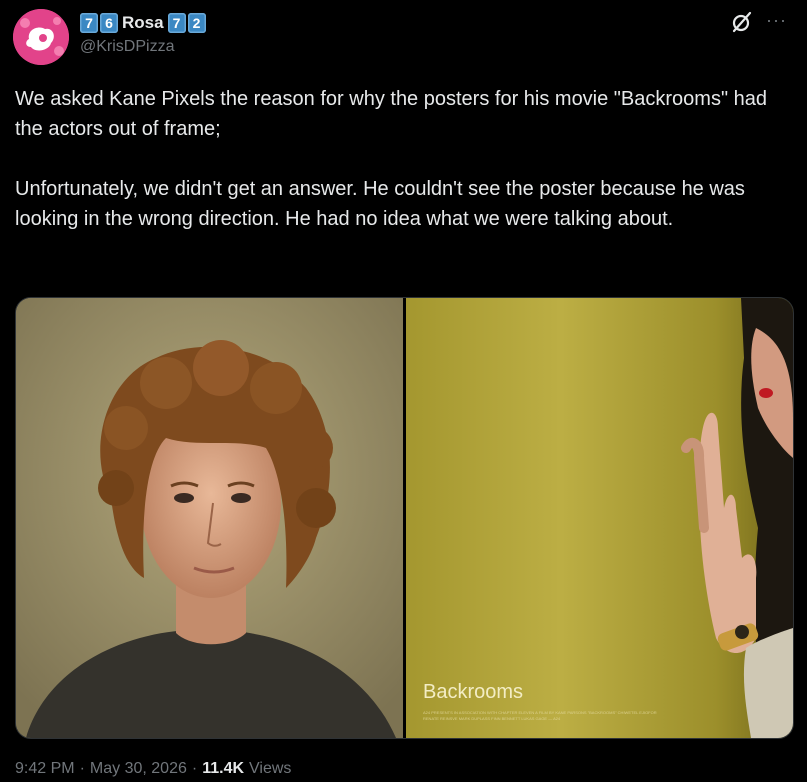 This screenshot has width=807, height=782. I want to click on views-count: 11.4K, so click(223, 769).